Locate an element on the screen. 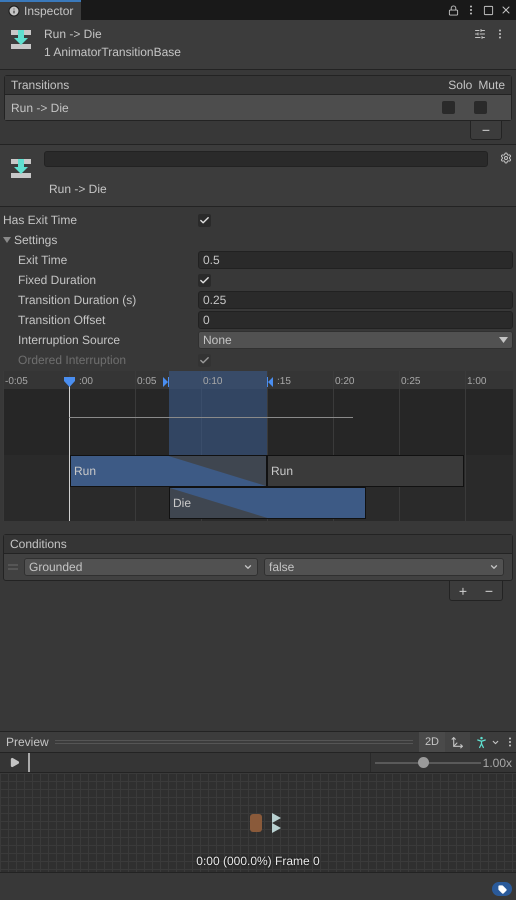 The width and height of the screenshot is (516, 900). pivot-arrows-icon is located at coordinates (276, 823).